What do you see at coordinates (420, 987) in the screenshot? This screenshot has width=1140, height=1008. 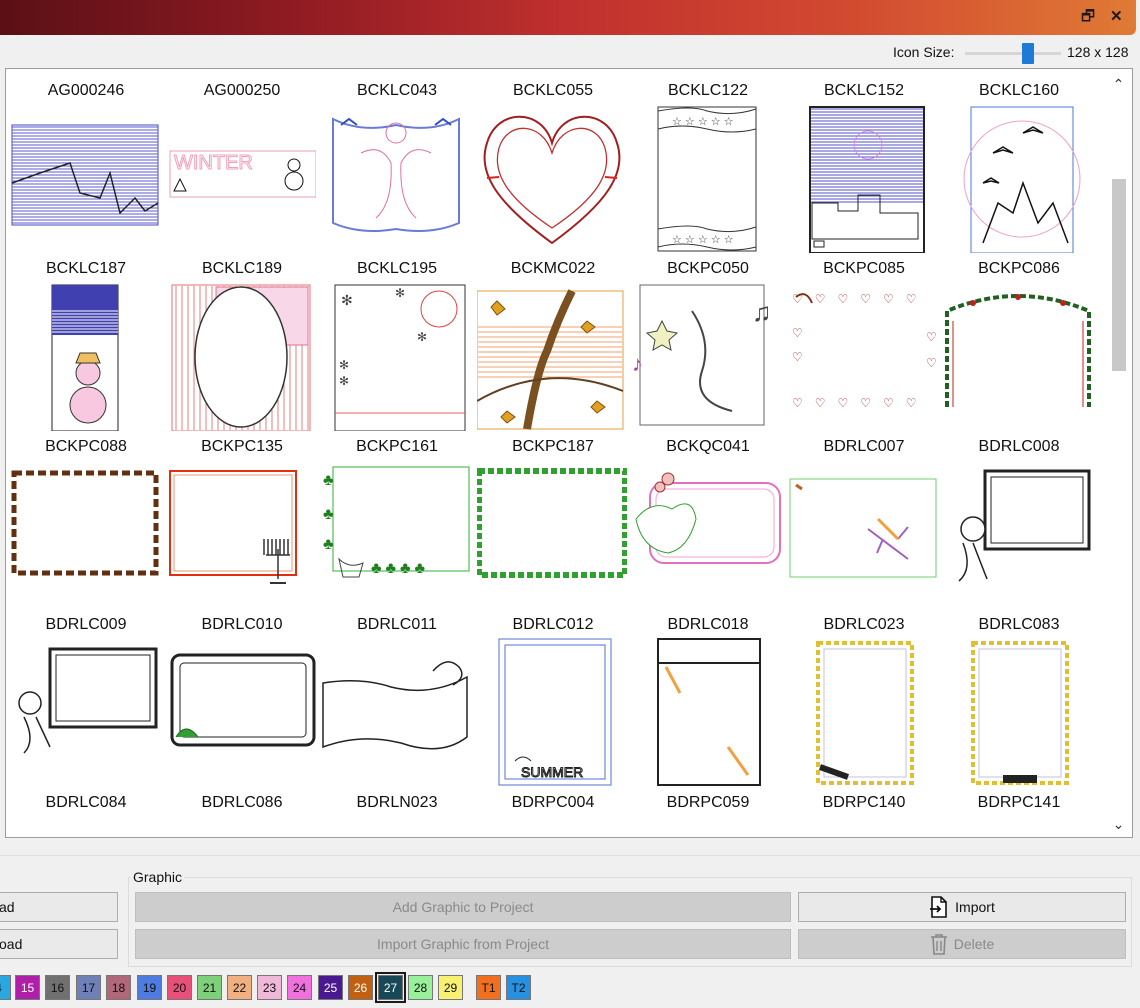 I see `color-swatch: 28` at bounding box center [420, 987].